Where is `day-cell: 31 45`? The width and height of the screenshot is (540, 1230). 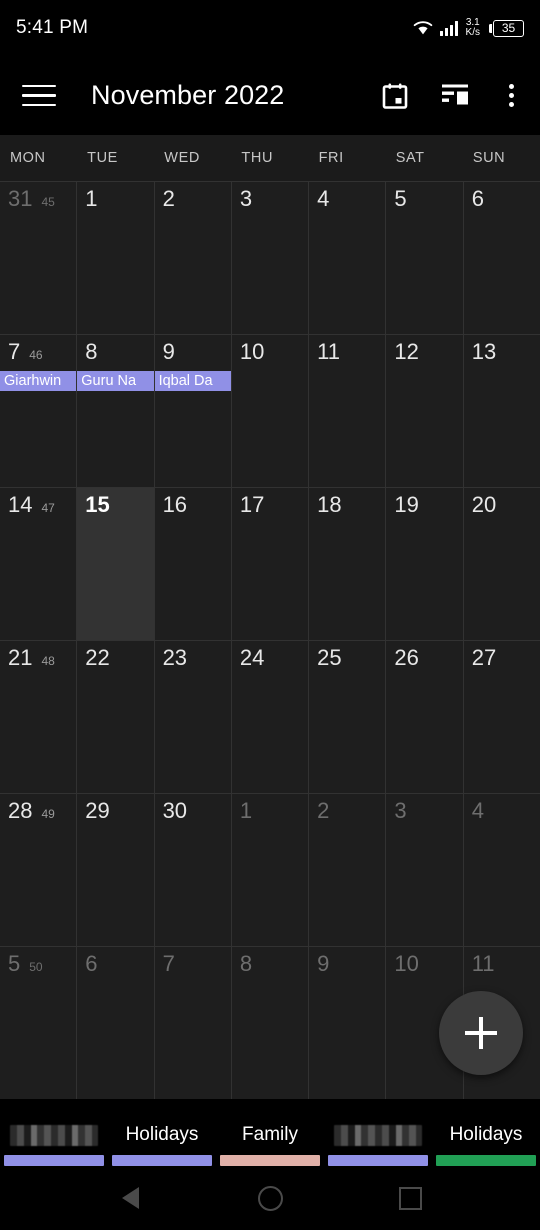
day-cell: 31 45 is located at coordinates (38, 258).